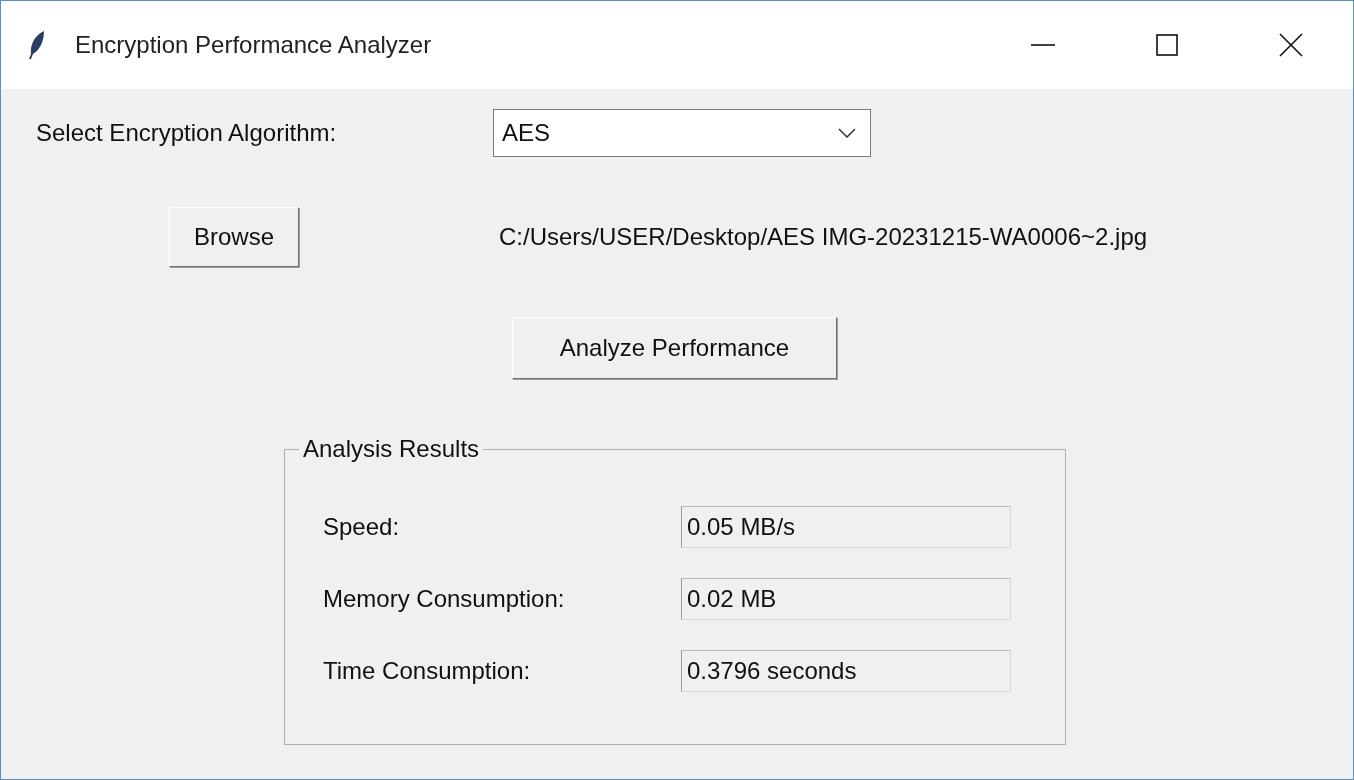 This screenshot has height=780, width=1354. What do you see at coordinates (427, 671) in the screenshot?
I see `result-label: Time Consumption:` at bounding box center [427, 671].